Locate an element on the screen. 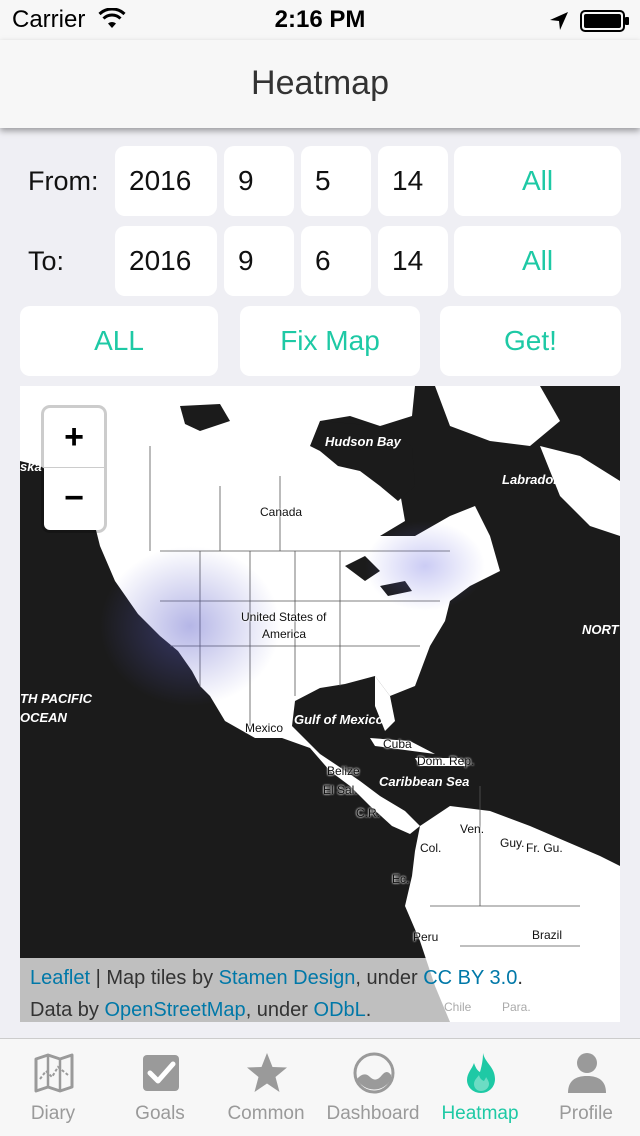 This screenshot has width=640, height=1136. star-icon is located at coordinates (267, 1072).